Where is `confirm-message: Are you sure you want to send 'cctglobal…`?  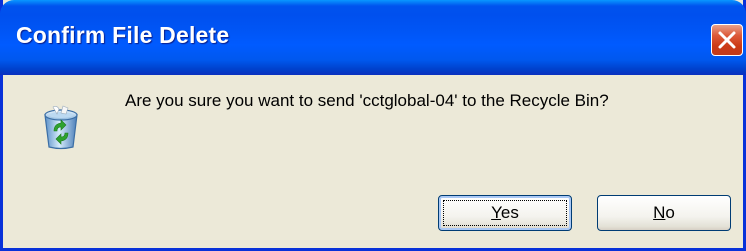
confirm-message: Are you sure you want to send 'cctglobal… is located at coordinates (367, 100).